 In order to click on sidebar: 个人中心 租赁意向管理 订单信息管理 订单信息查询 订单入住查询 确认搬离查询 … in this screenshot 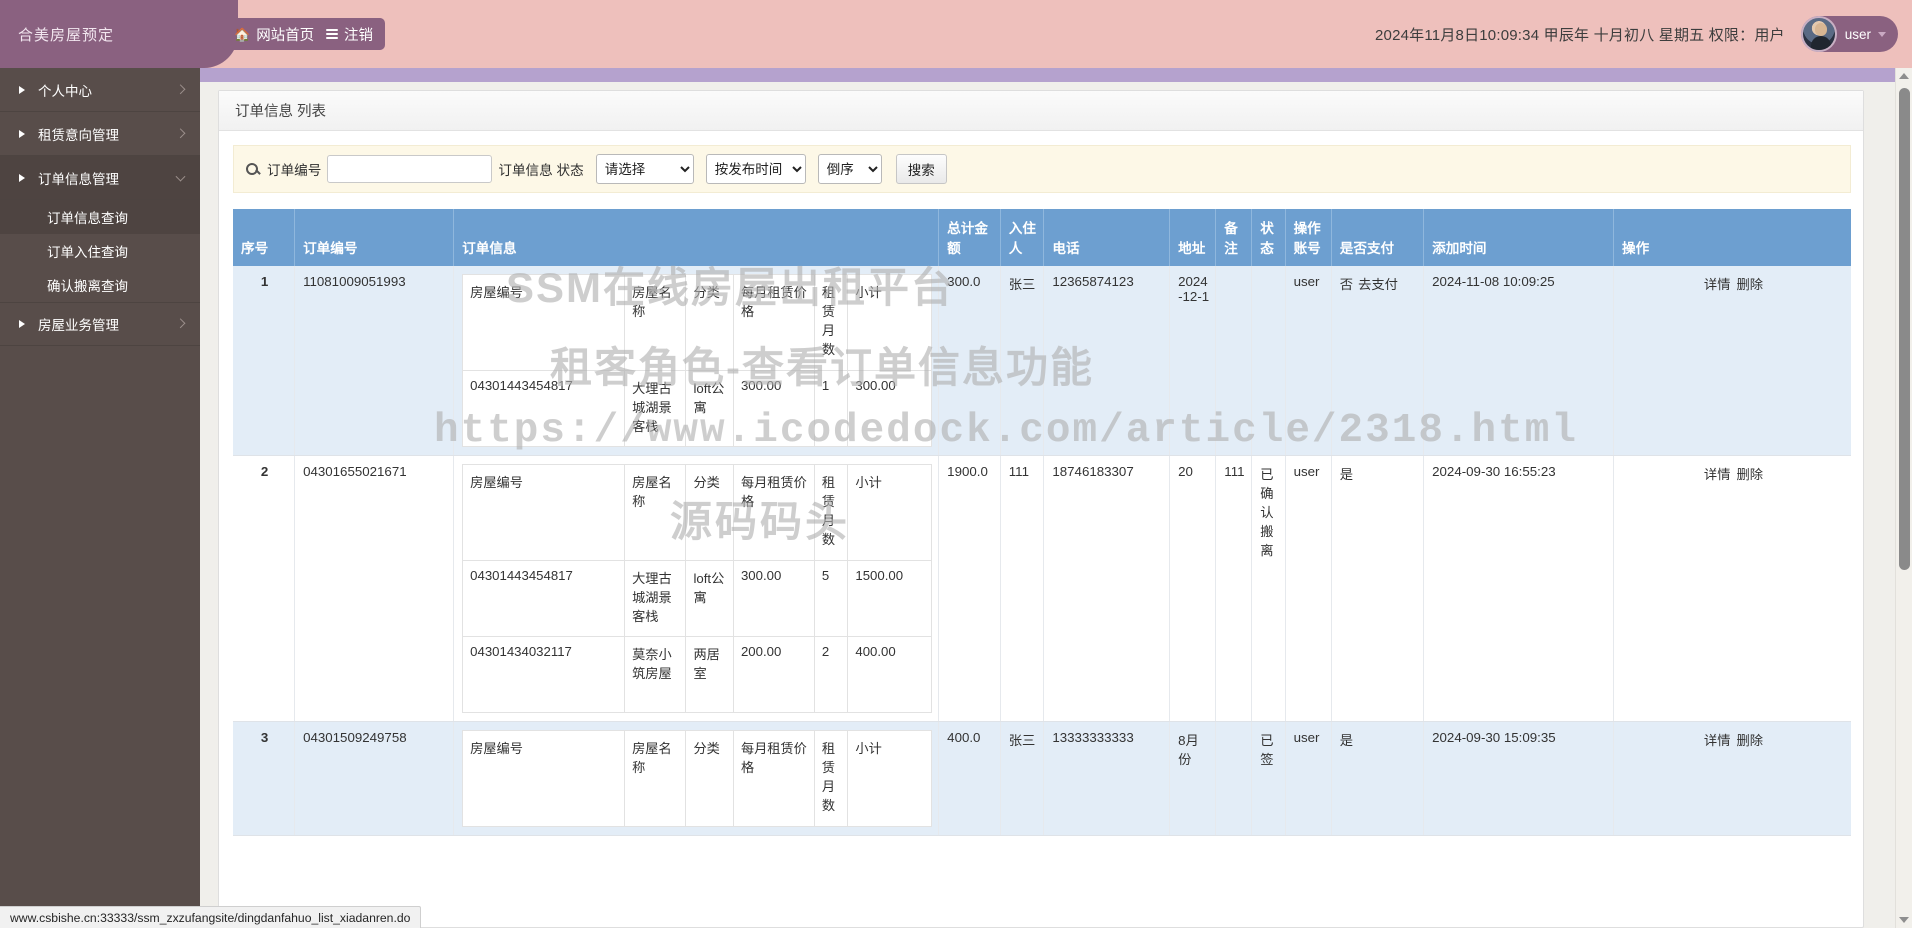, I will do `click(100, 498)`.